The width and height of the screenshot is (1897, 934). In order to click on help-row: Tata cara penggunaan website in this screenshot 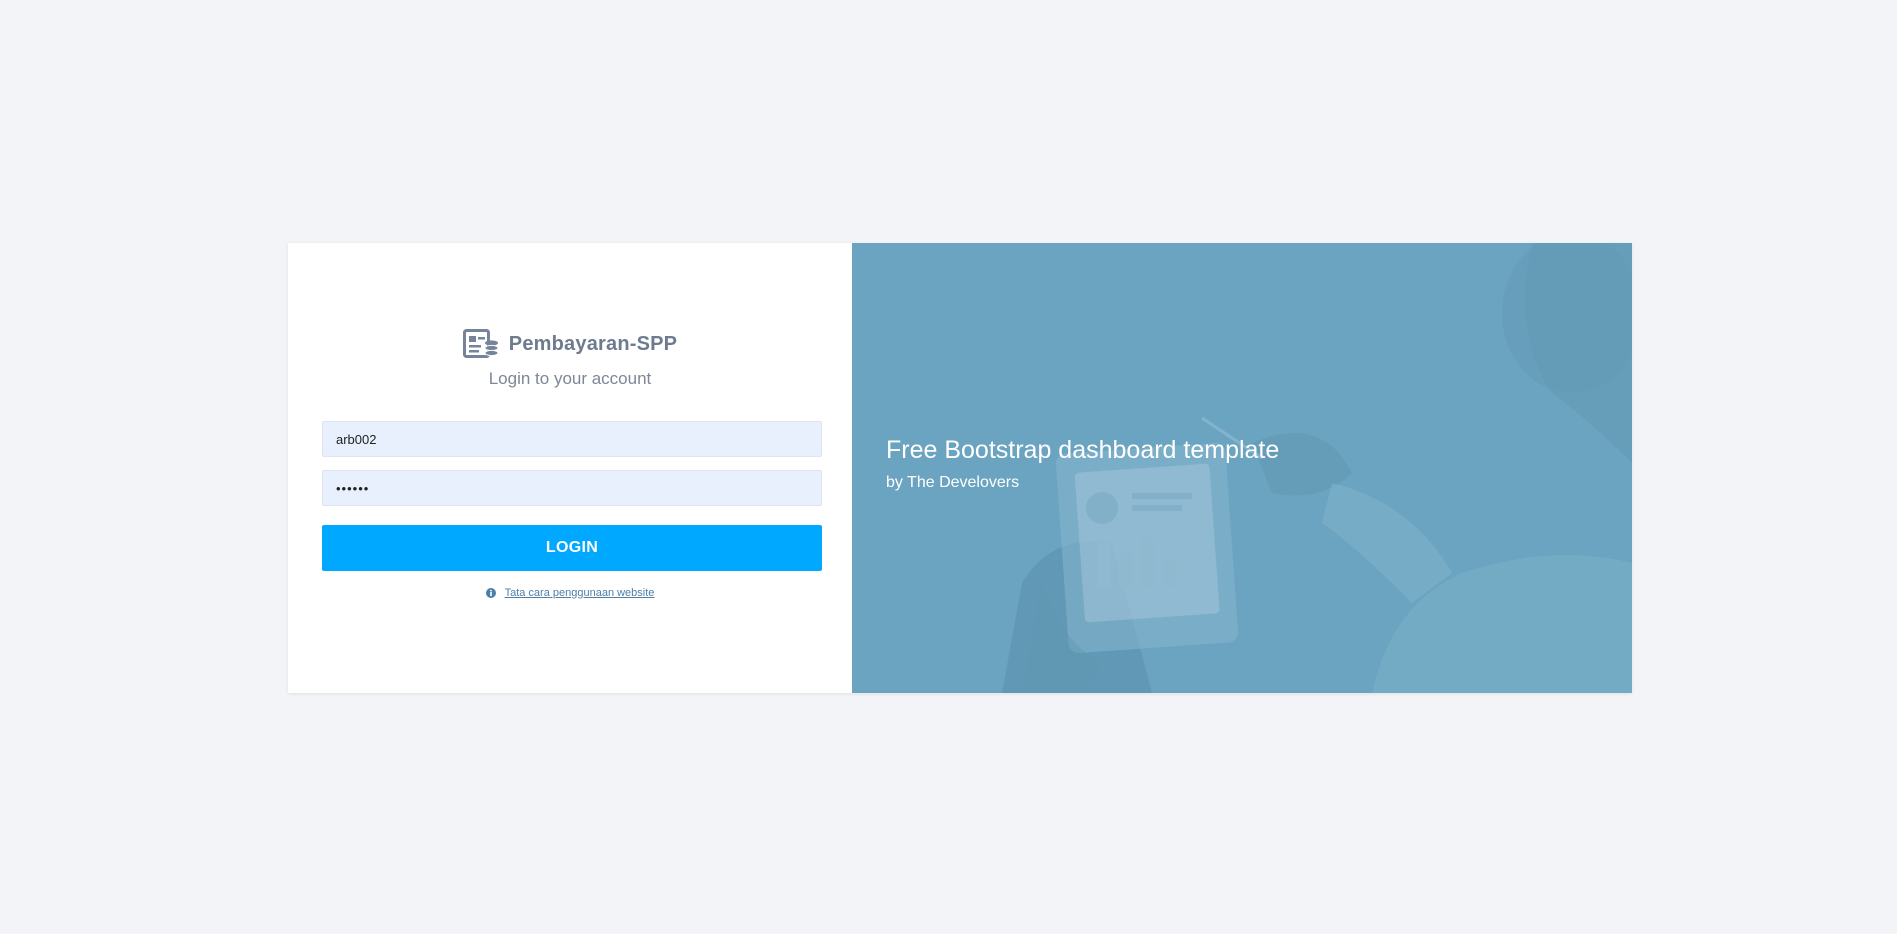, I will do `click(570, 593)`.